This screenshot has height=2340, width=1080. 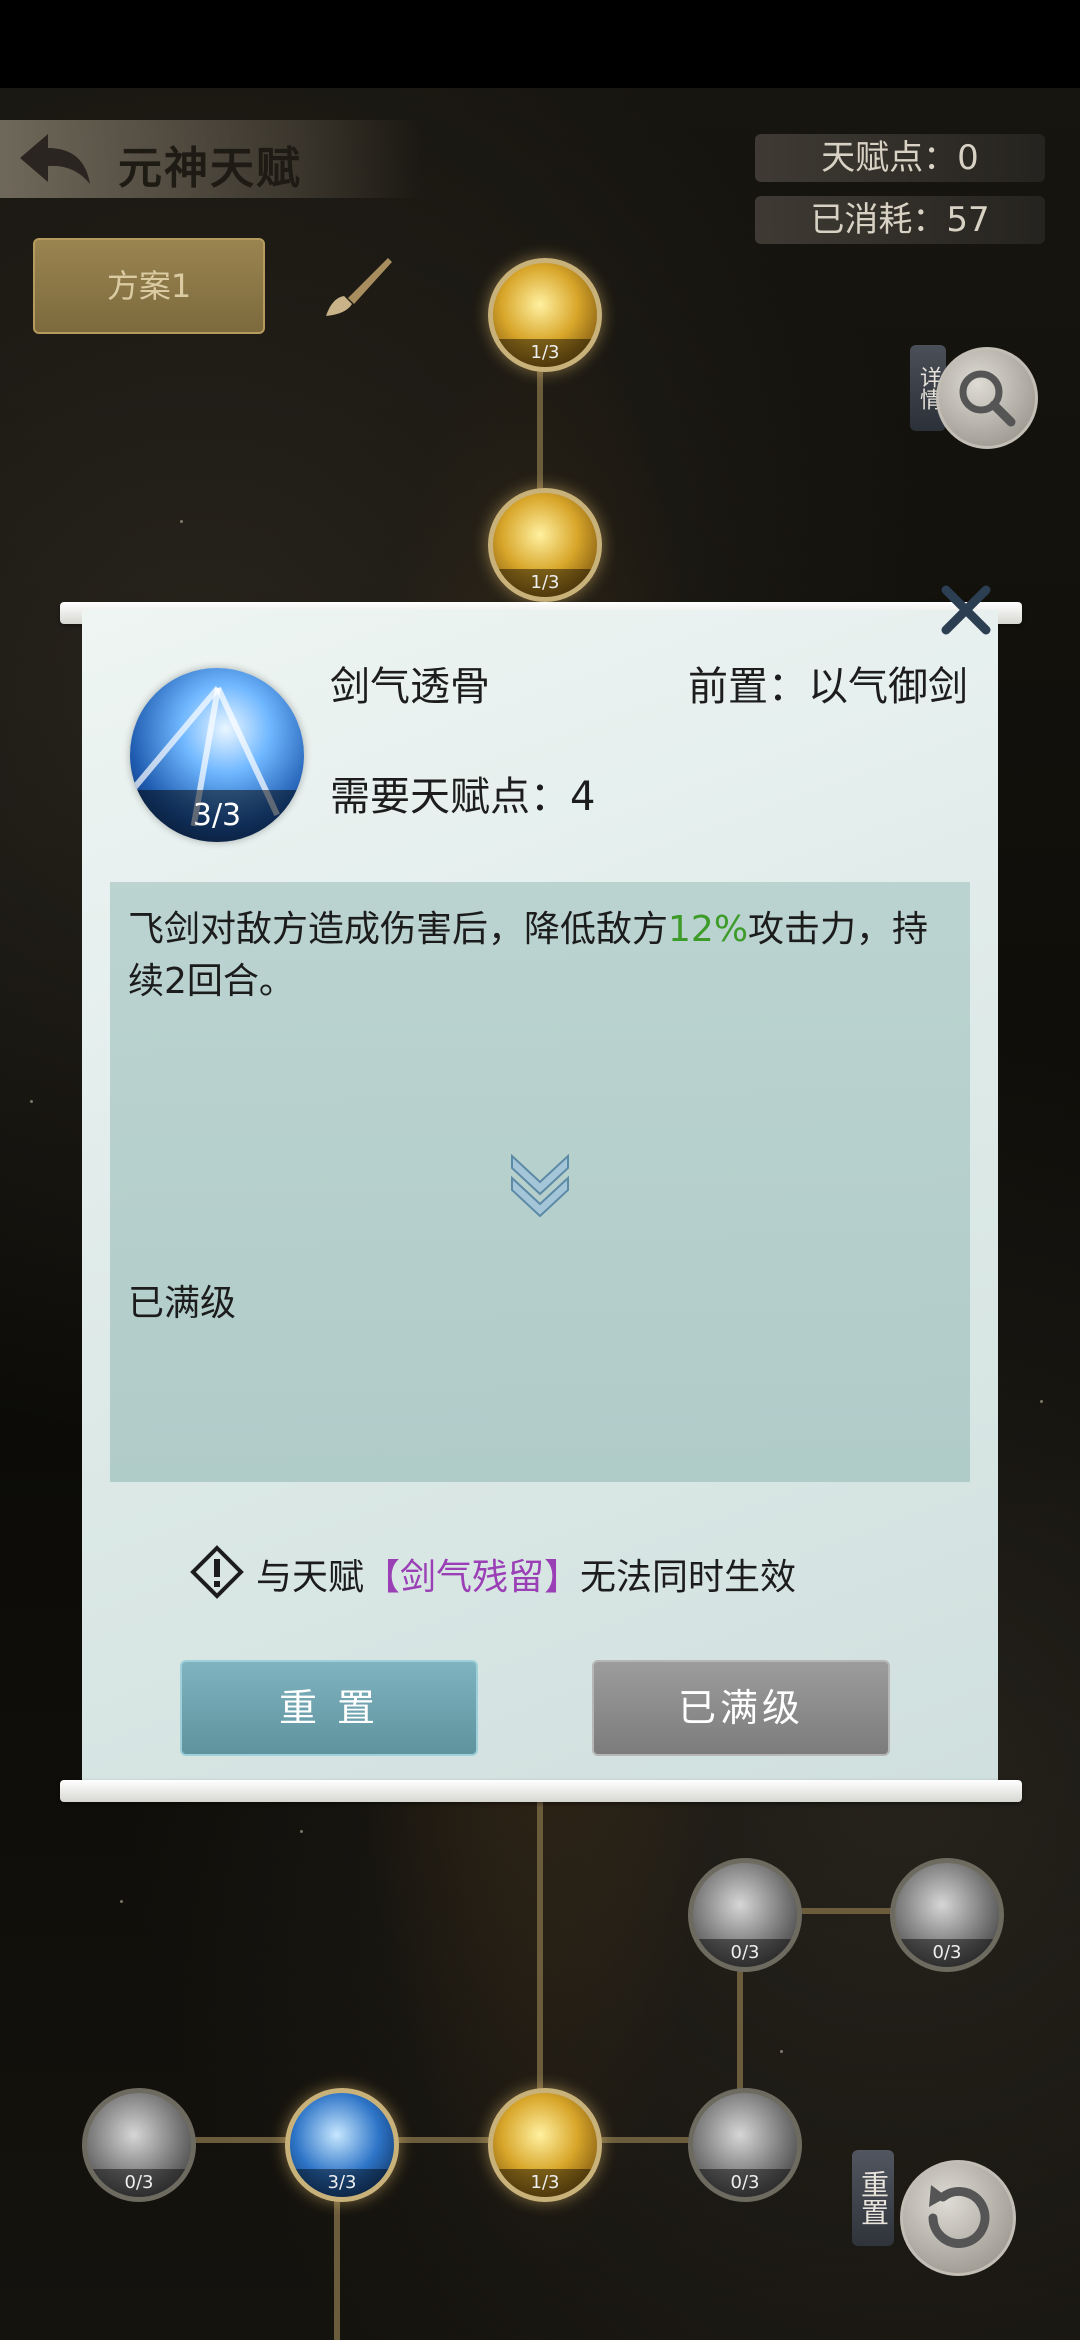 What do you see at coordinates (217, 816) in the screenshot?
I see `skill-level: 3/3` at bounding box center [217, 816].